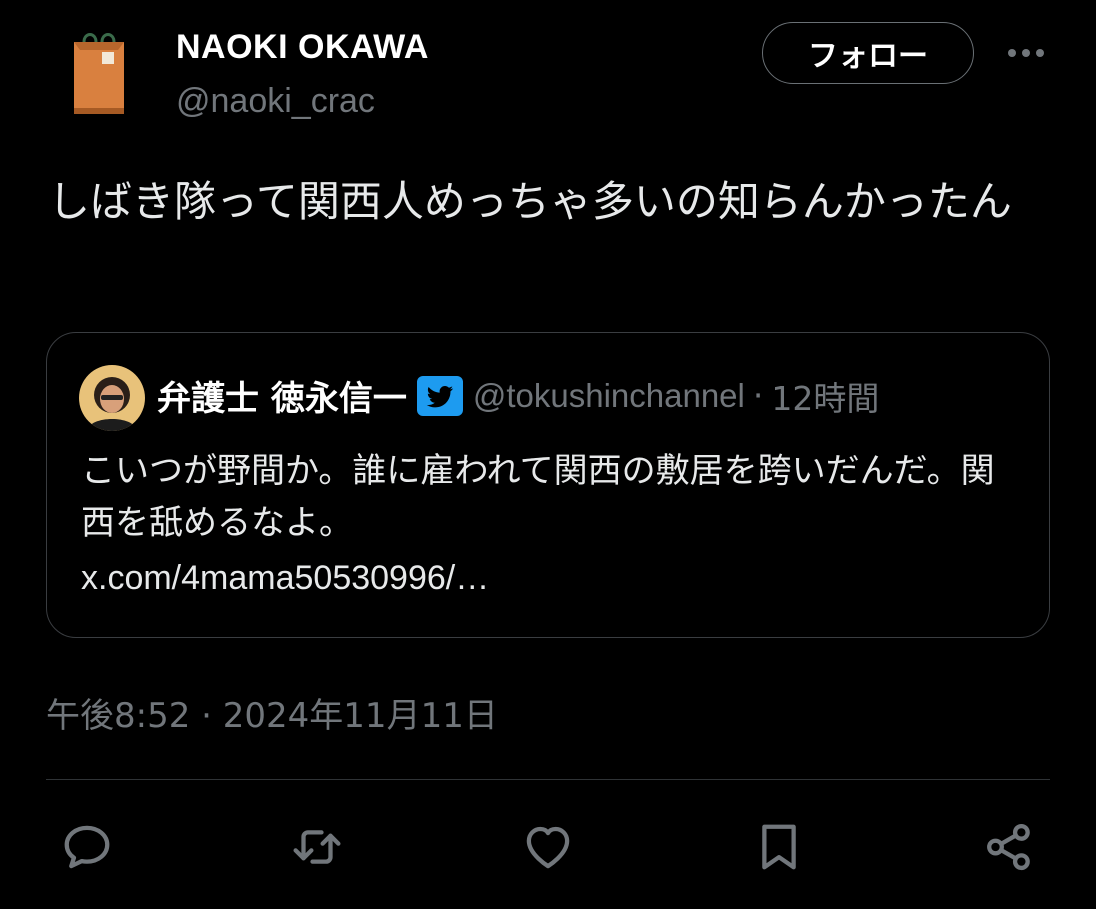  I want to click on share-icon, so click(1008, 847).